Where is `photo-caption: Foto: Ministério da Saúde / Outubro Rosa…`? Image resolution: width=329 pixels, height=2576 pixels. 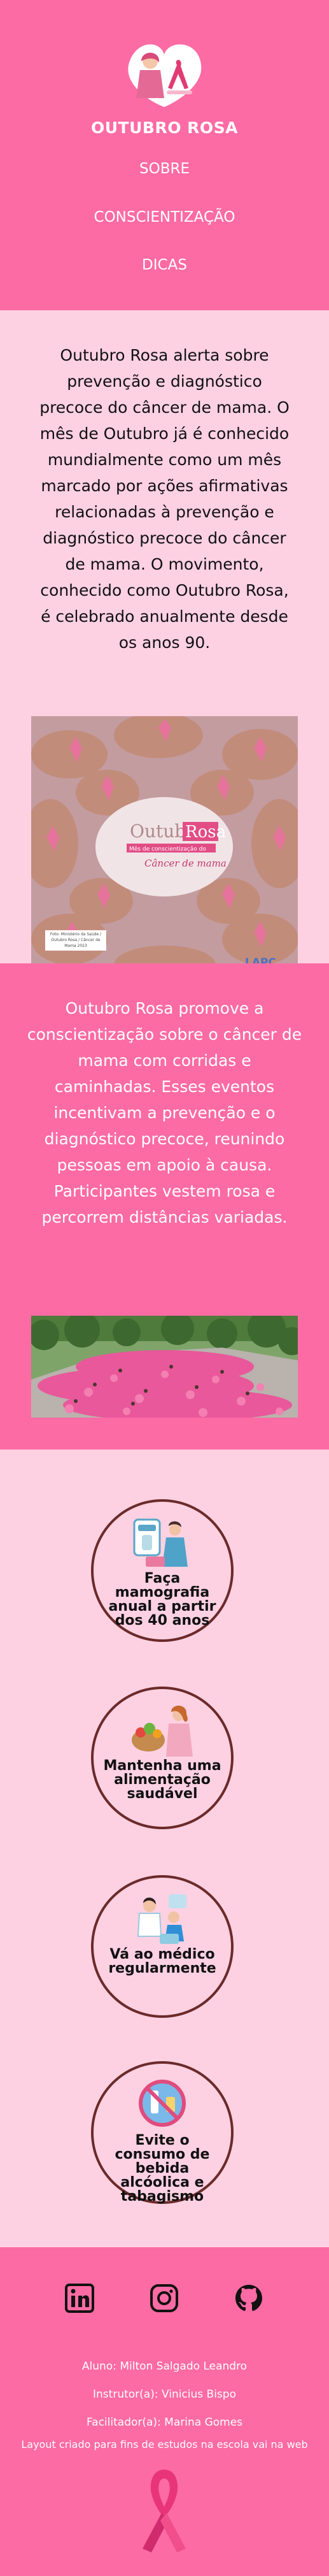 photo-caption: Foto: Ministério da Saúde / Outubro Rosa… is located at coordinates (75, 940).